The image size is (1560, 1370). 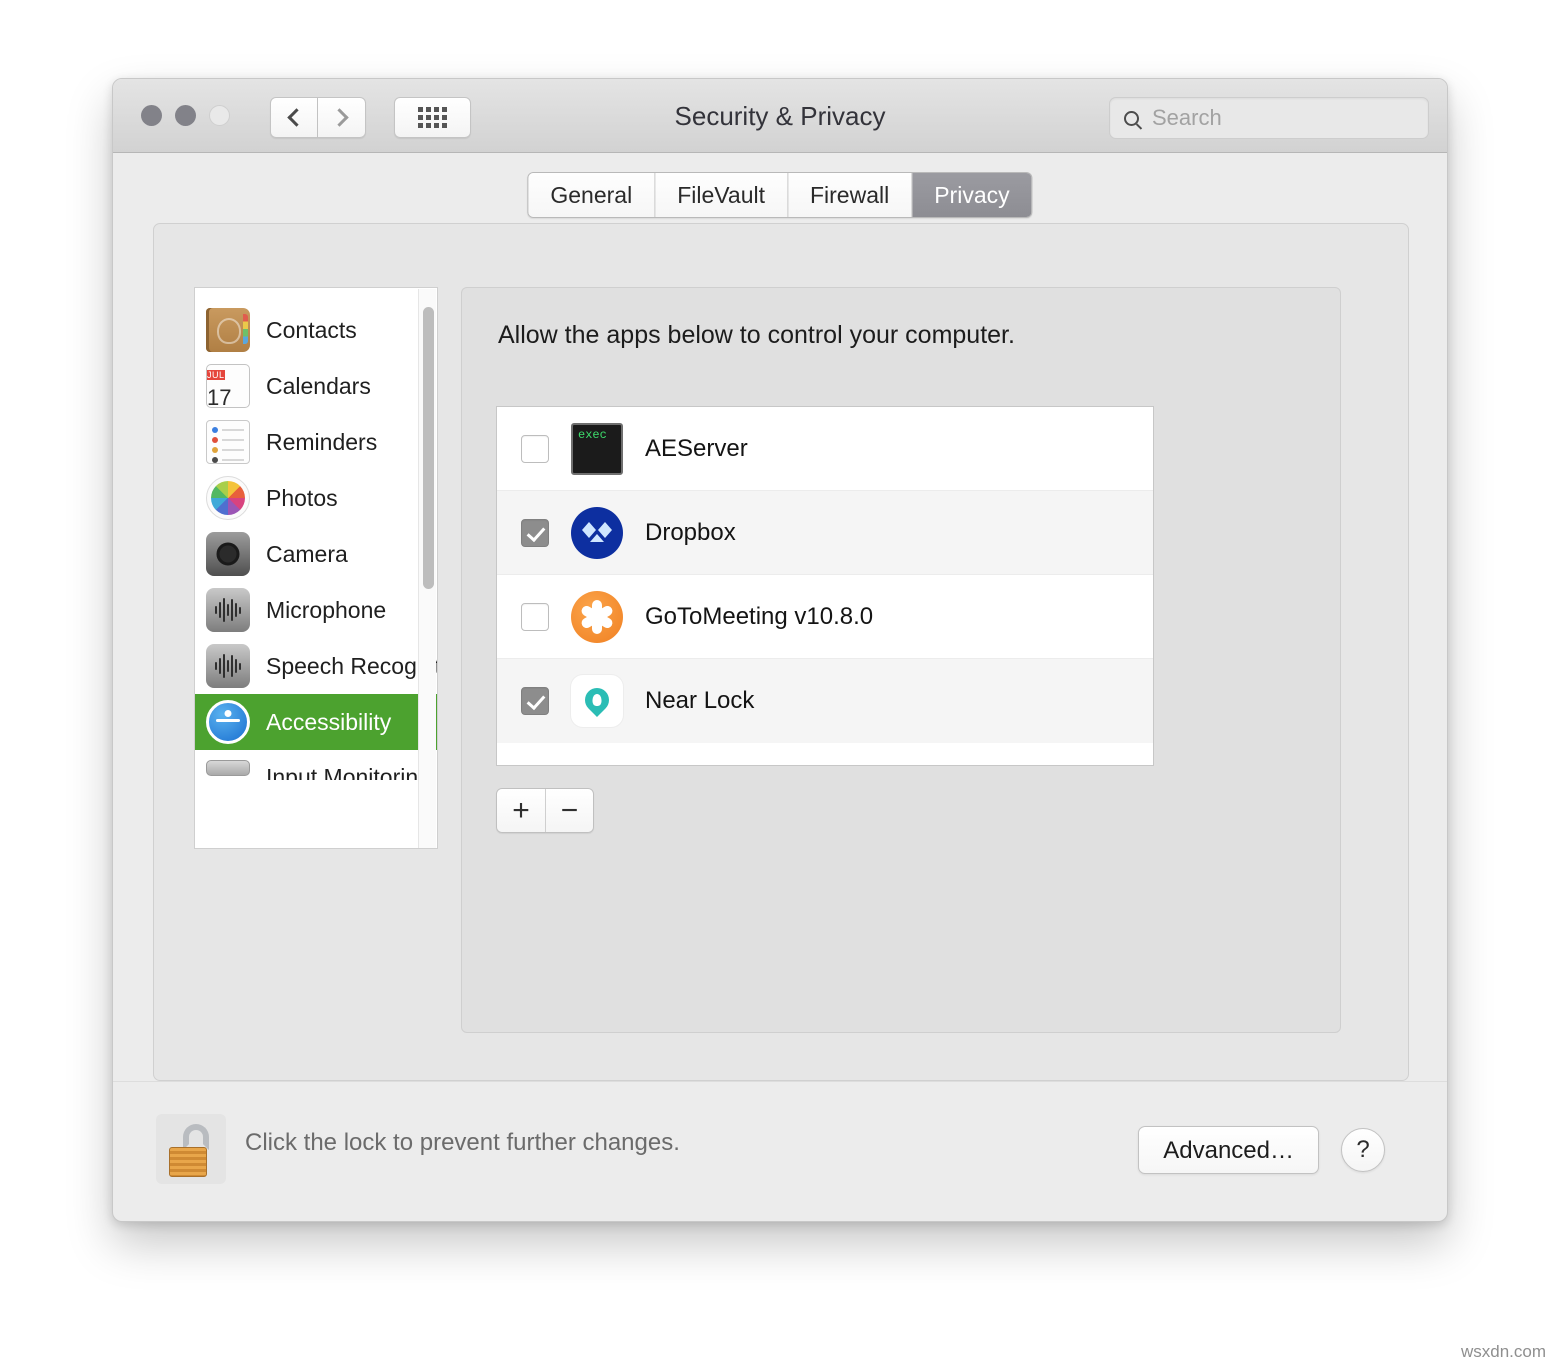 What do you see at coordinates (329, 721) in the screenshot?
I see `sidebar-item-label: Accessibility` at bounding box center [329, 721].